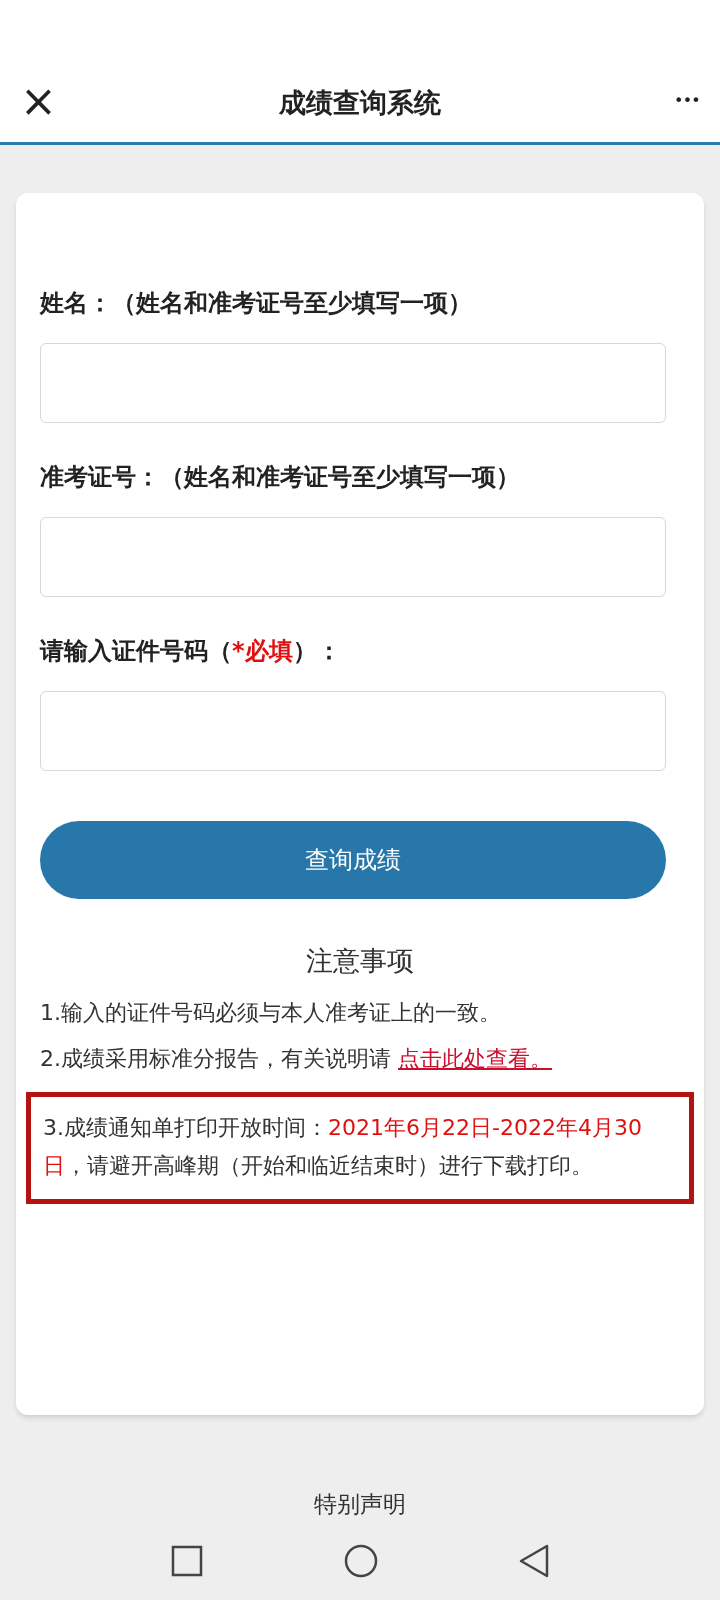 The image size is (720, 1600). Describe the element at coordinates (38, 101) in the screenshot. I see `close-button: ×` at that location.